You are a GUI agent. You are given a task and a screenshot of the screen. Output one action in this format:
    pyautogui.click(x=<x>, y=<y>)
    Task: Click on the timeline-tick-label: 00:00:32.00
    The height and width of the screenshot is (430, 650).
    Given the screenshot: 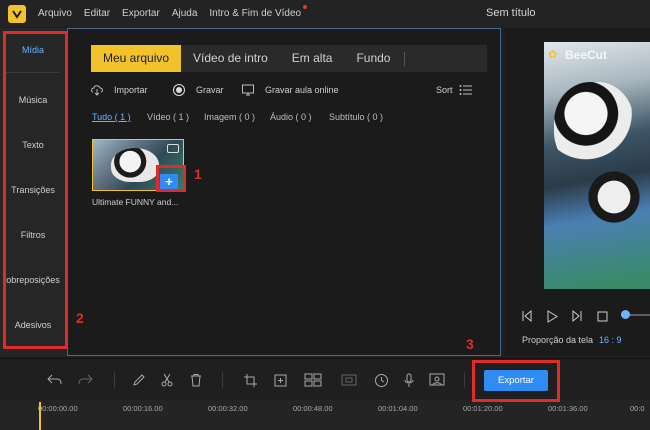 What is the action you would take?
    pyautogui.click(x=228, y=408)
    